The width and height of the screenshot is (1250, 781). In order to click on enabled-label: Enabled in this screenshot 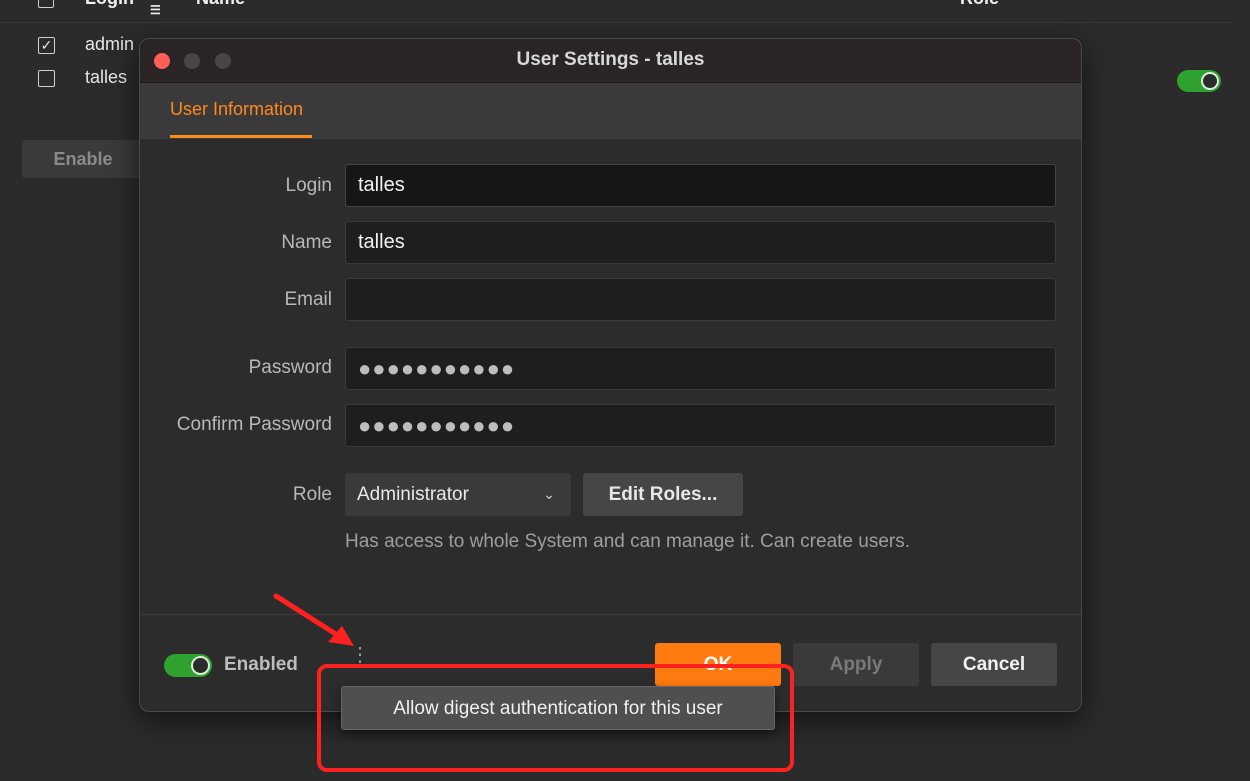, I will do `click(261, 664)`.